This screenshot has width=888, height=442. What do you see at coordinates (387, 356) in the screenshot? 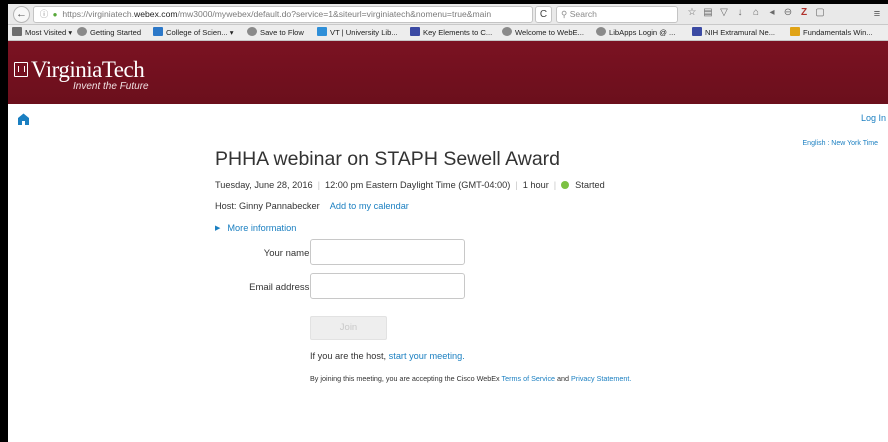
I see `host-start-message: If you are the host, start your meeting.` at bounding box center [387, 356].